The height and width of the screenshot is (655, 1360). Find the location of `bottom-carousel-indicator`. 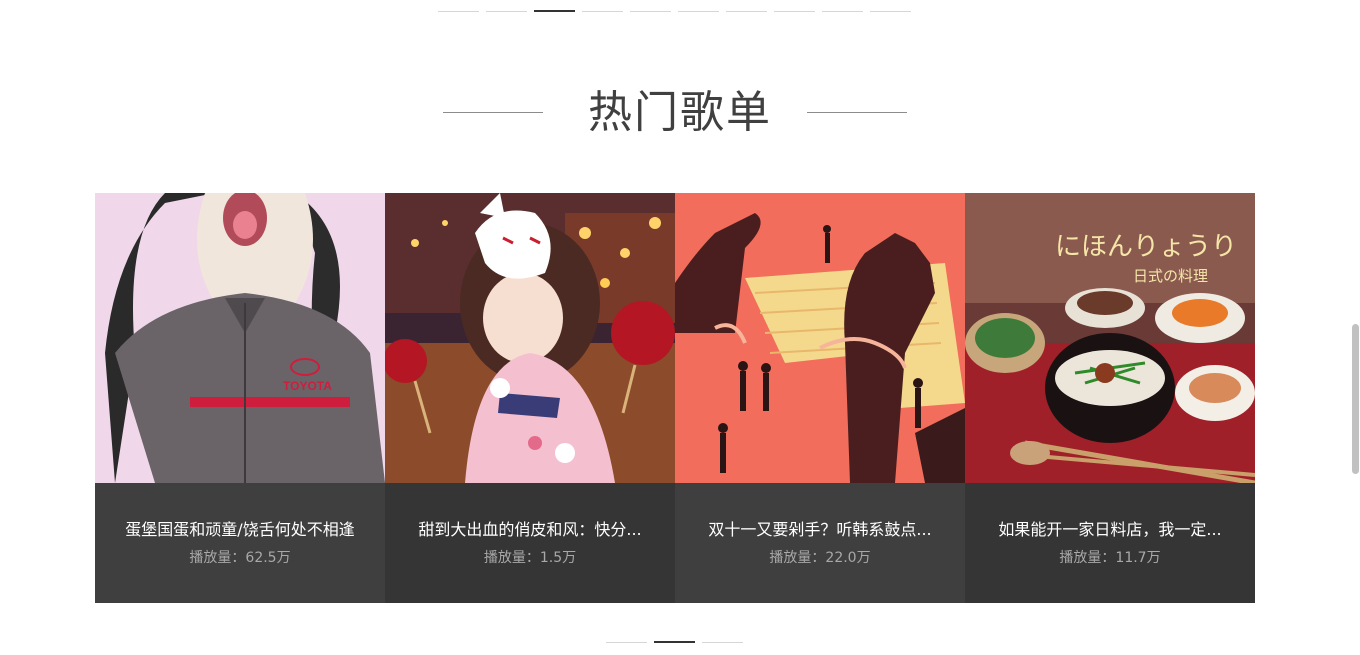

bottom-carousel-indicator is located at coordinates (674, 642).